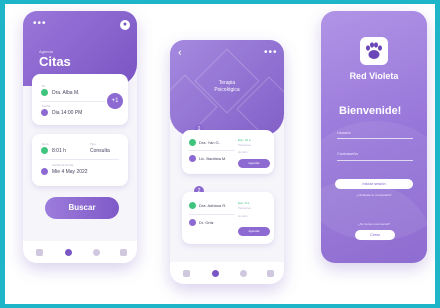 This screenshot has height=308, width=440. Describe the element at coordinates (374, 195) in the screenshot. I see `forgot-password-link: ¿Olvidaste tu contraseña?` at that location.